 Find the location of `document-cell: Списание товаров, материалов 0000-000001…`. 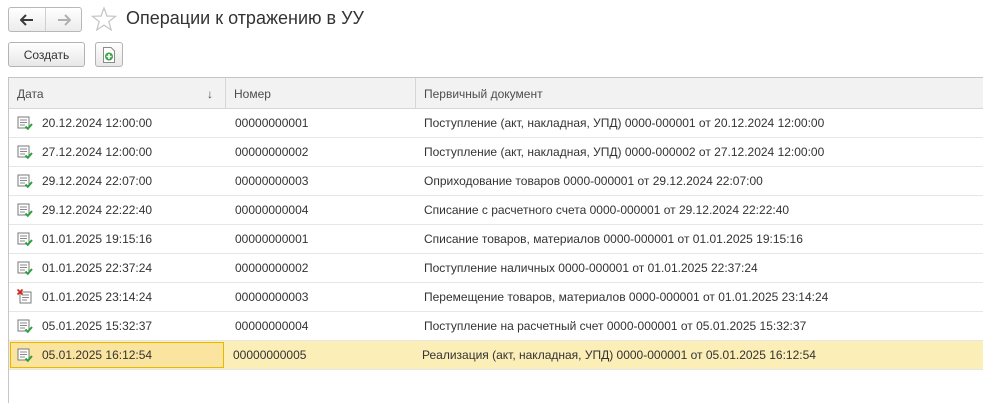

document-cell: Списание товаров, материалов 0000-000001… is located at coordinates (699, 239).